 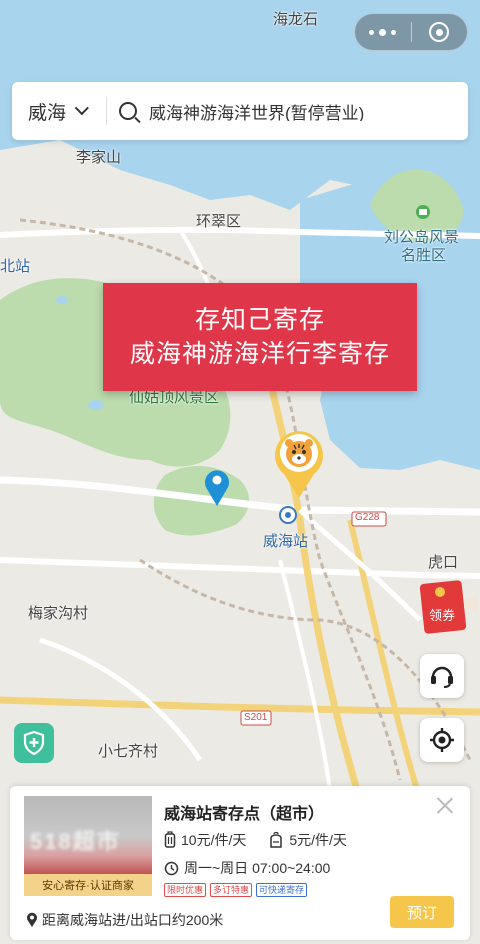 I want to click on storage-point-photo: 518超市 安心寄存·认证商家, so click(x=88, y=846).